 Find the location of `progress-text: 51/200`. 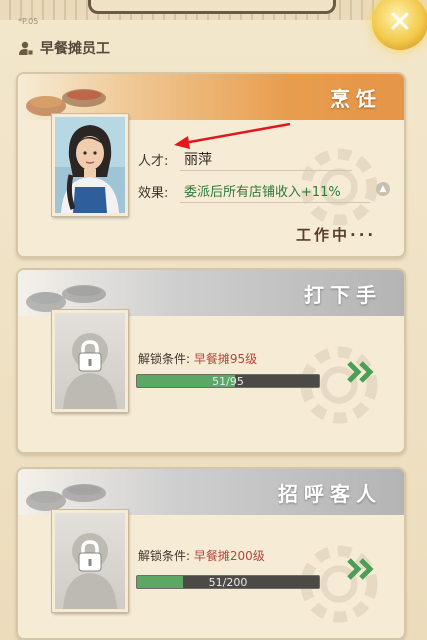

progress-text: 51/200 is located at coordinates (228, 582).